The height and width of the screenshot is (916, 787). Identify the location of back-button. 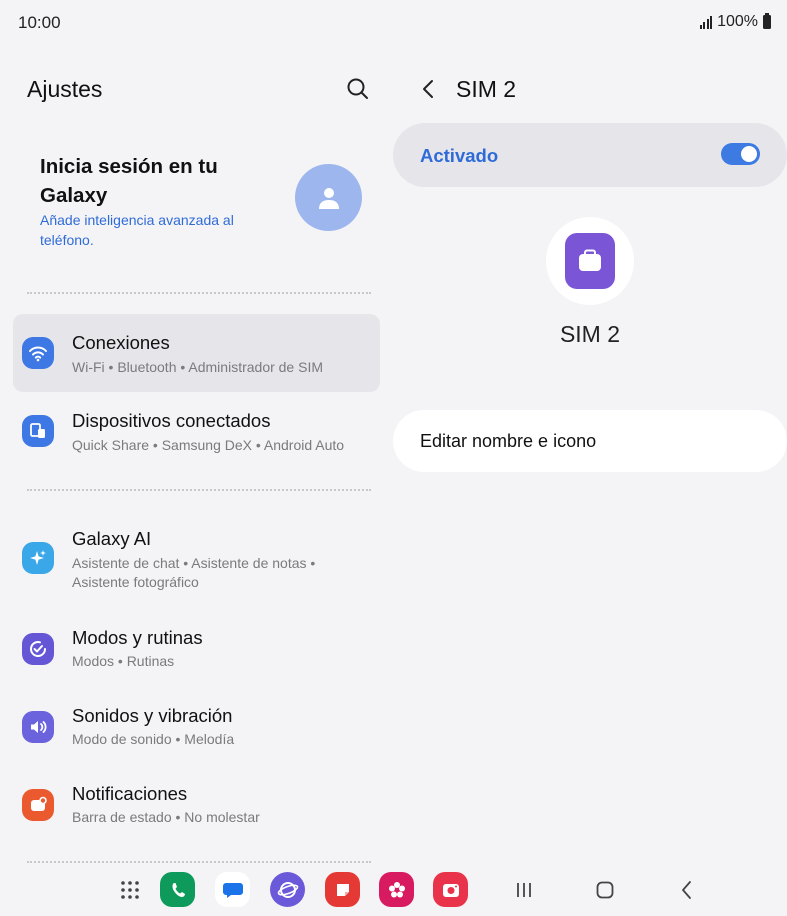
(428, 89).